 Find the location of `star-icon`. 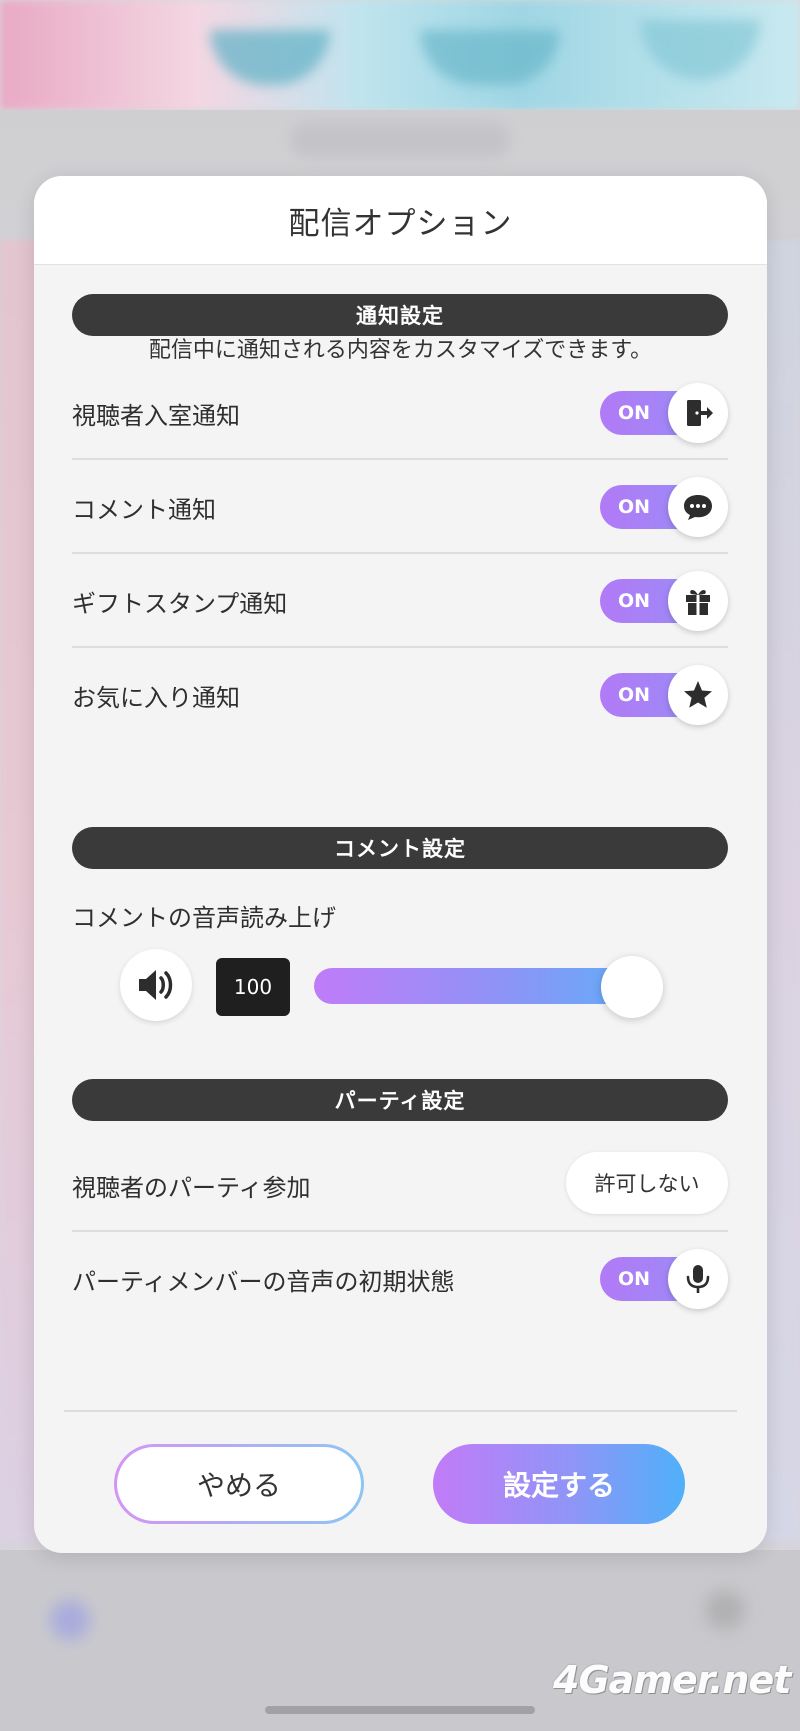

star-icon is located at coordinates (698, 695).